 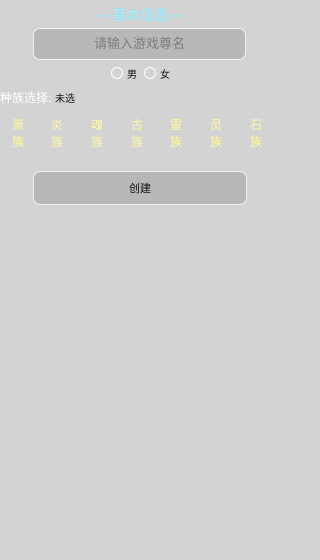 I want to click on race-char: 魂, so click(x=96, y=125).